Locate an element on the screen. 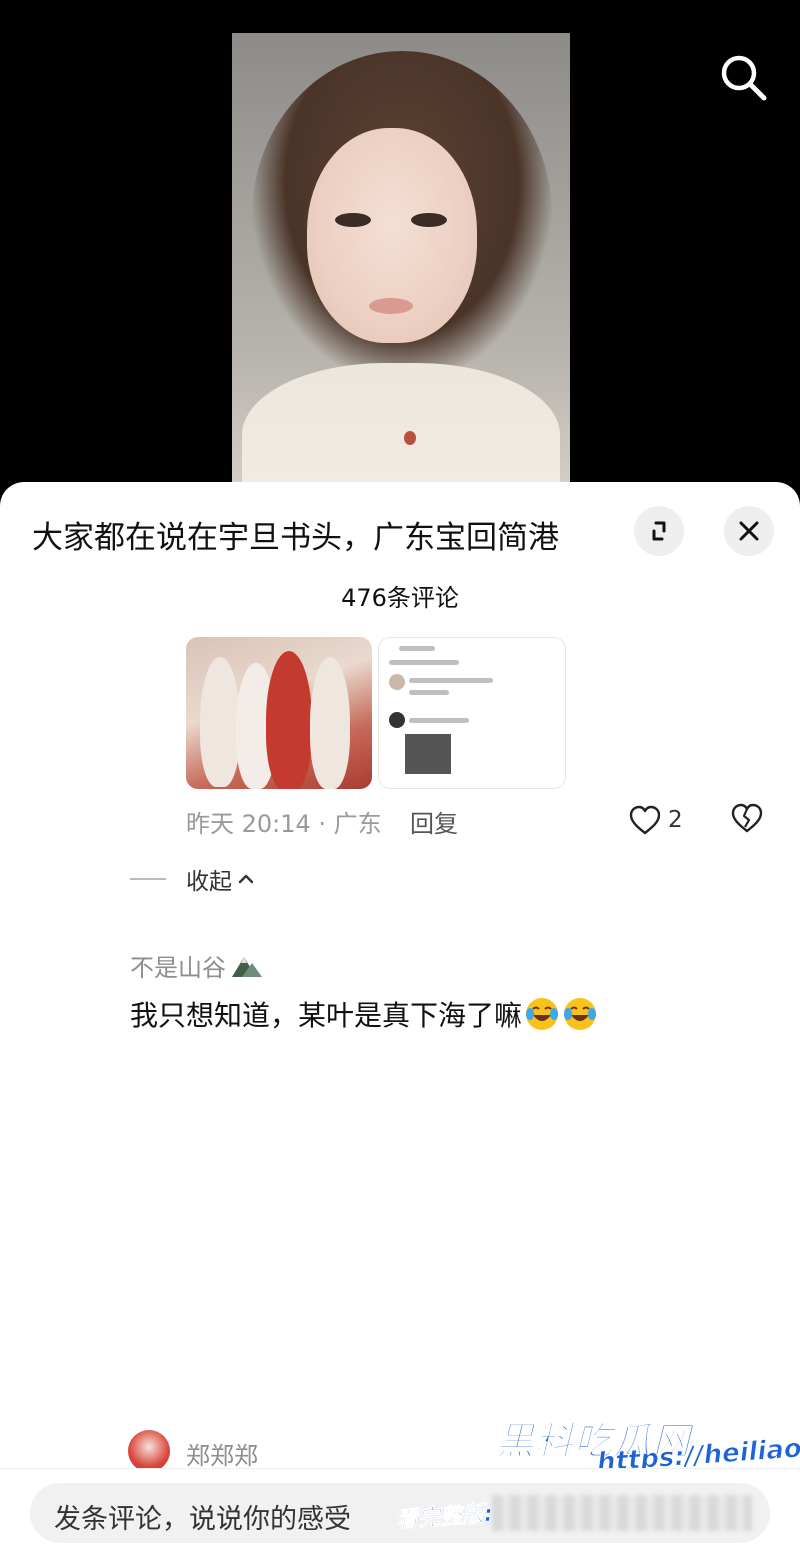  dislike-button is located at coordinates (747, 820).